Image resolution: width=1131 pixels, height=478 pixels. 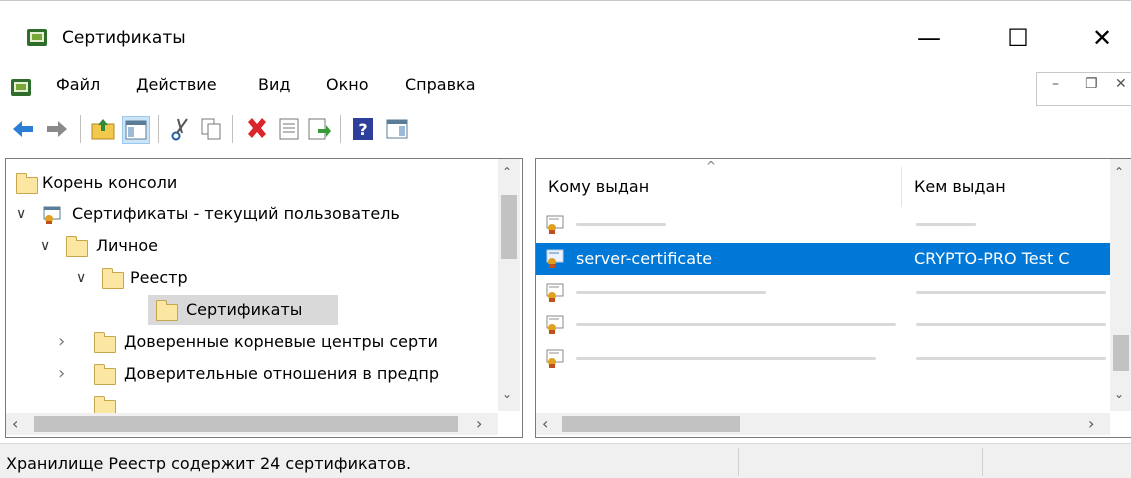 What do you see at coordinates (124, 38) in the screenshot?
I see `window-title: Сертификаты` at bounding box center [124, 38].